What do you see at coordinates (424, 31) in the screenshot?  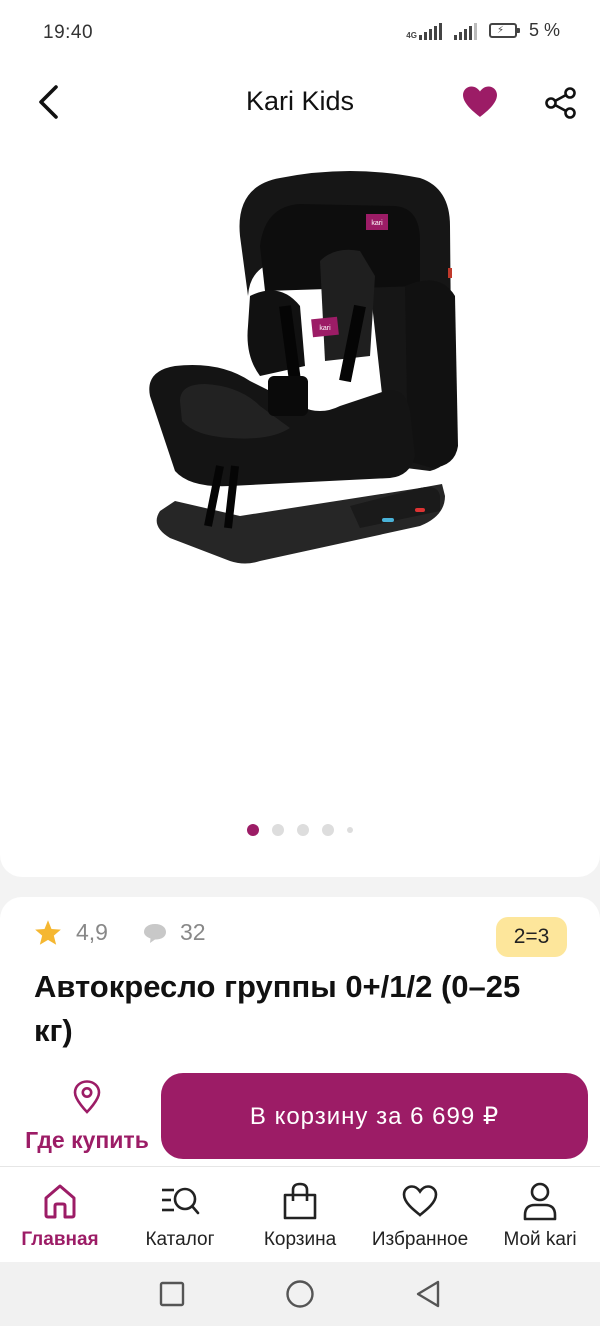 I see `cell-signal-icon: 4G` at bounding box center [424, 31].